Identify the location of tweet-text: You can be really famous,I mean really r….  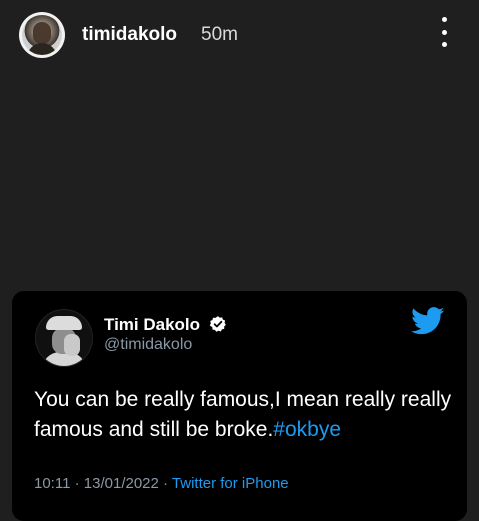
(244, 415).